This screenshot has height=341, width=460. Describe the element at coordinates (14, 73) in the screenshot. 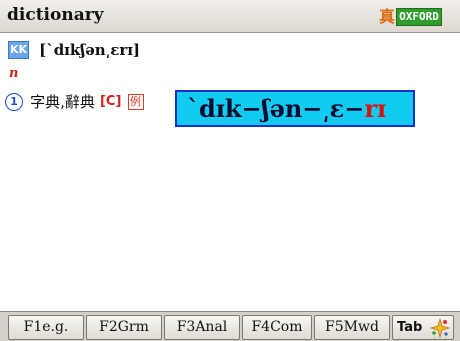

I see `part-of-speech: n` at that location.